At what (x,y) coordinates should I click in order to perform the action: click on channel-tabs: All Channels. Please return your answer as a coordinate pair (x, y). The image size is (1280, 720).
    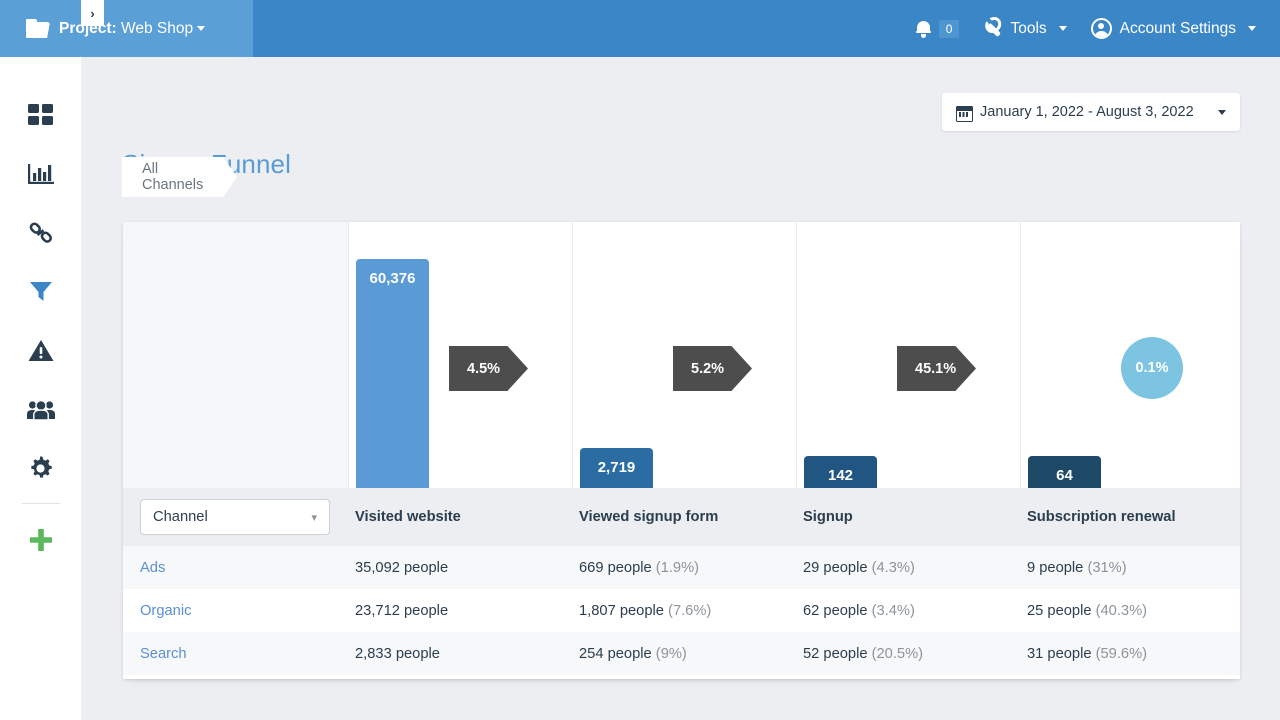
    Looking at the image, I should click on (179, 177).